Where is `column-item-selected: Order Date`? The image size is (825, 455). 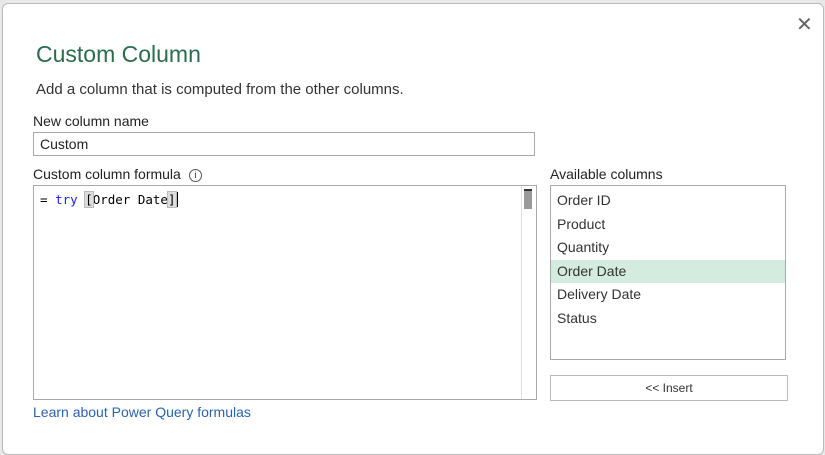 column-item-selected: Order Date is located at coordinates (668, 271).